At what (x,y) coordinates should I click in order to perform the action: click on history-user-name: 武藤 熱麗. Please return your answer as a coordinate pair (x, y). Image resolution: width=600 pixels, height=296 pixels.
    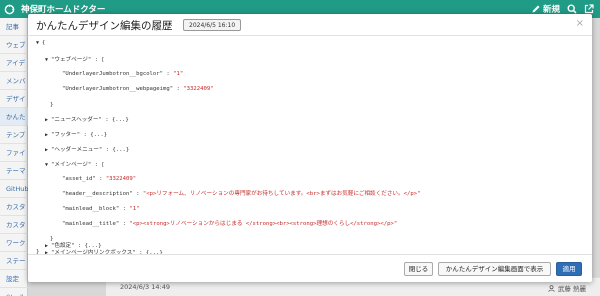
    Looking at the image, I should click on (571, 289).